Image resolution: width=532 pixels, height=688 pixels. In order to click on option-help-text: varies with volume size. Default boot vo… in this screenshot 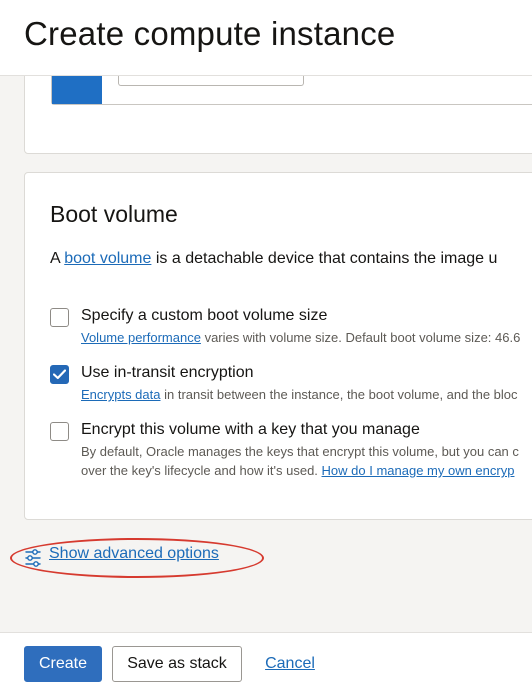, I will do `click(360, 337)`.